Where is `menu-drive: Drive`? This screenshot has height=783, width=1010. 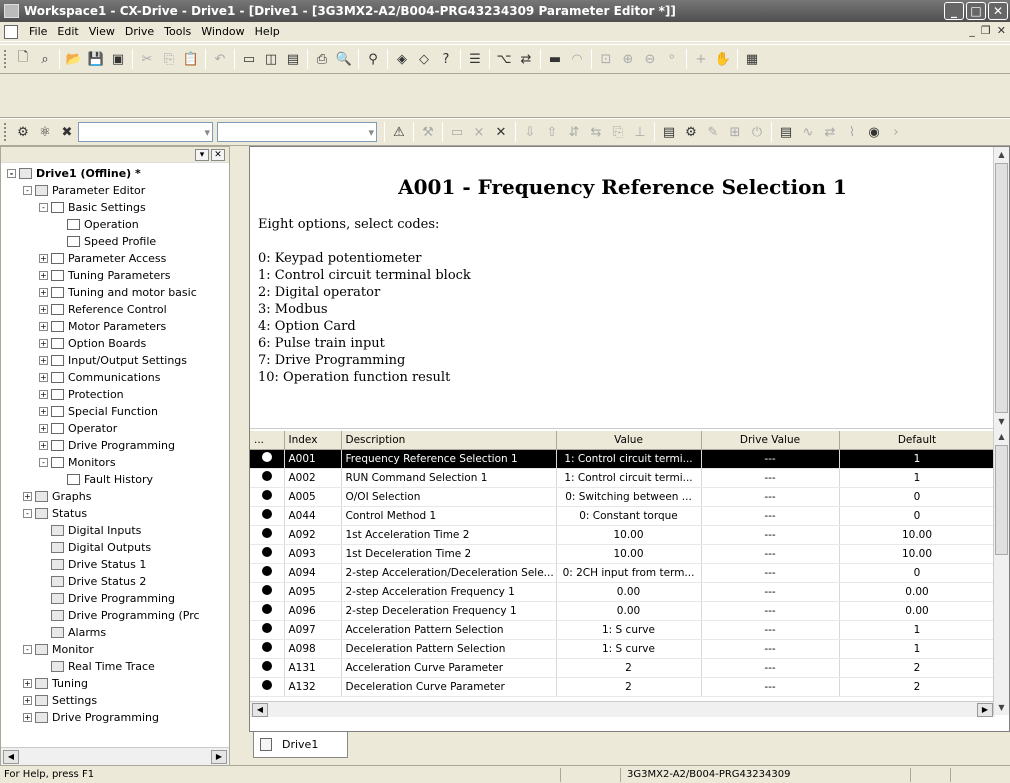 menu-drive: Drive is located at coordinates (139, 31).